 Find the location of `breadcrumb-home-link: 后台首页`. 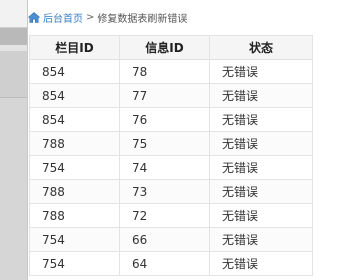

breadcrumb-home-link: 后台首页 is located at coordinates (63, 17).